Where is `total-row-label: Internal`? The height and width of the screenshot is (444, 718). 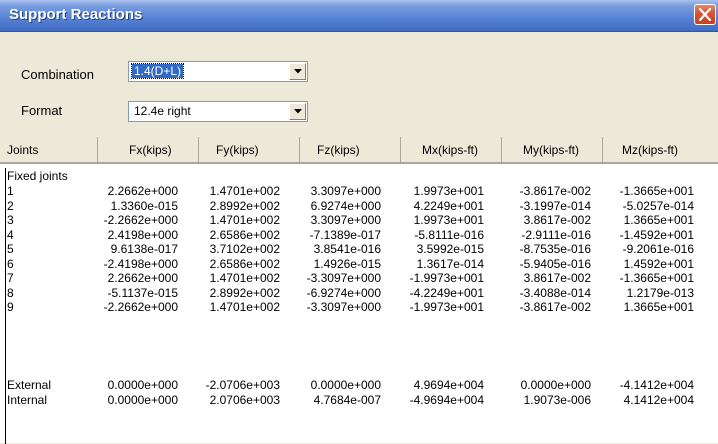 total-row-label: Internal is located at coordinates (27, 400).